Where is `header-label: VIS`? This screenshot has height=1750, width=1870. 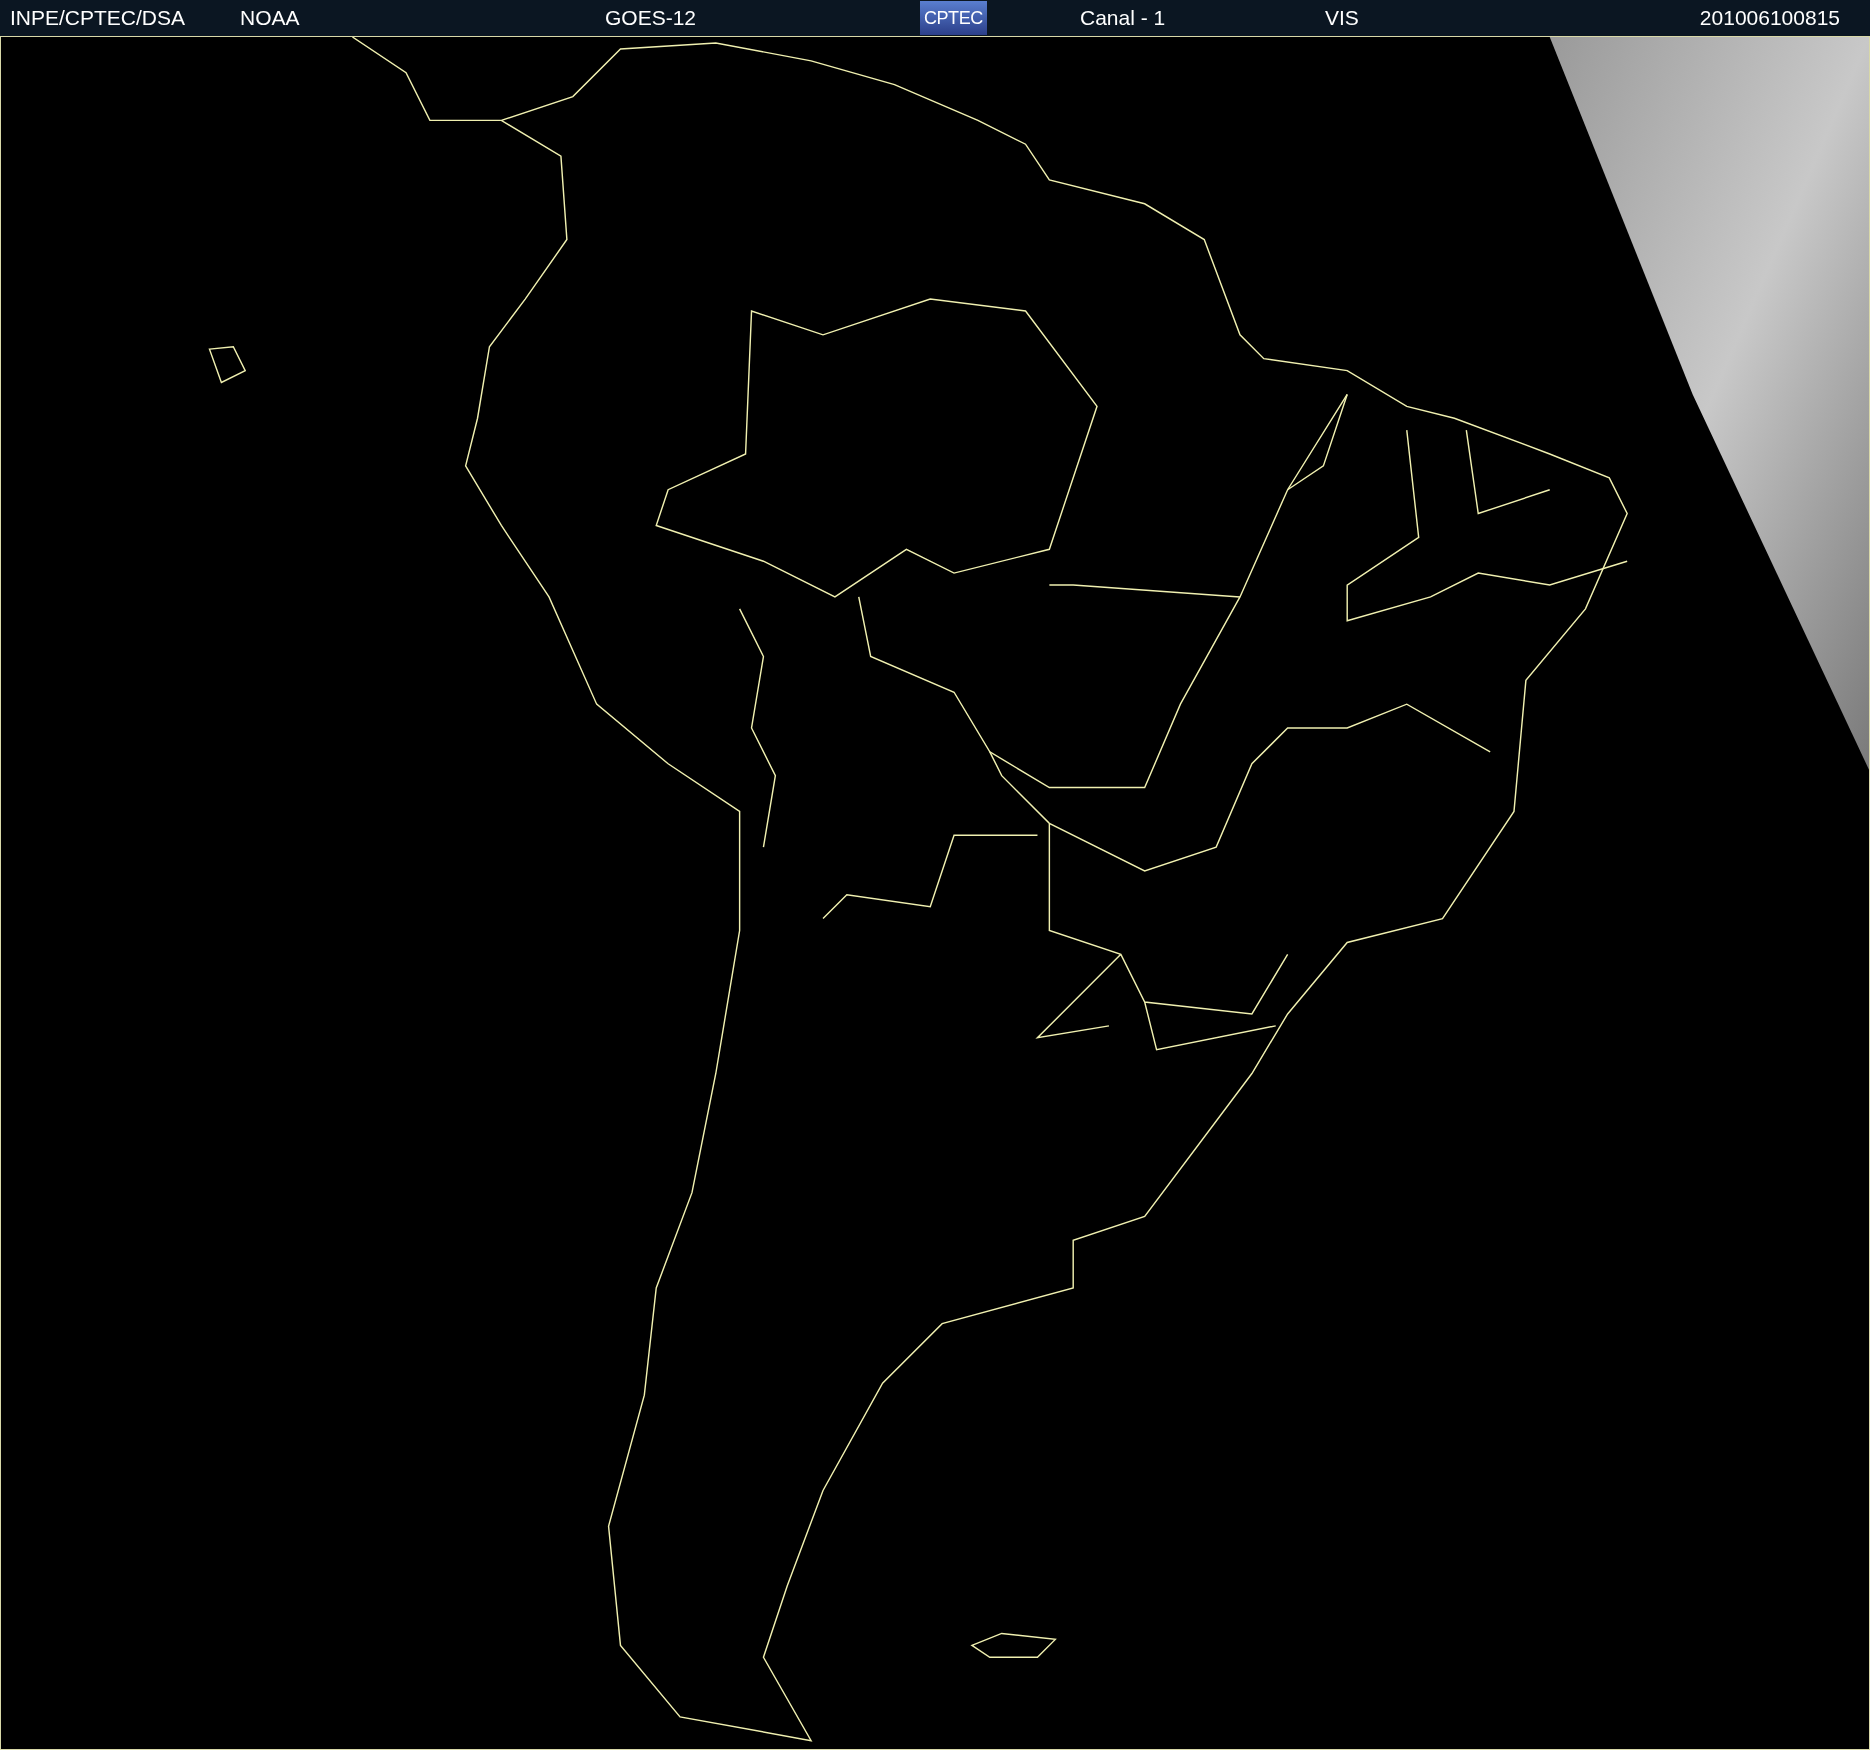 header-label: VIS is located at coordinates (1342, 18).